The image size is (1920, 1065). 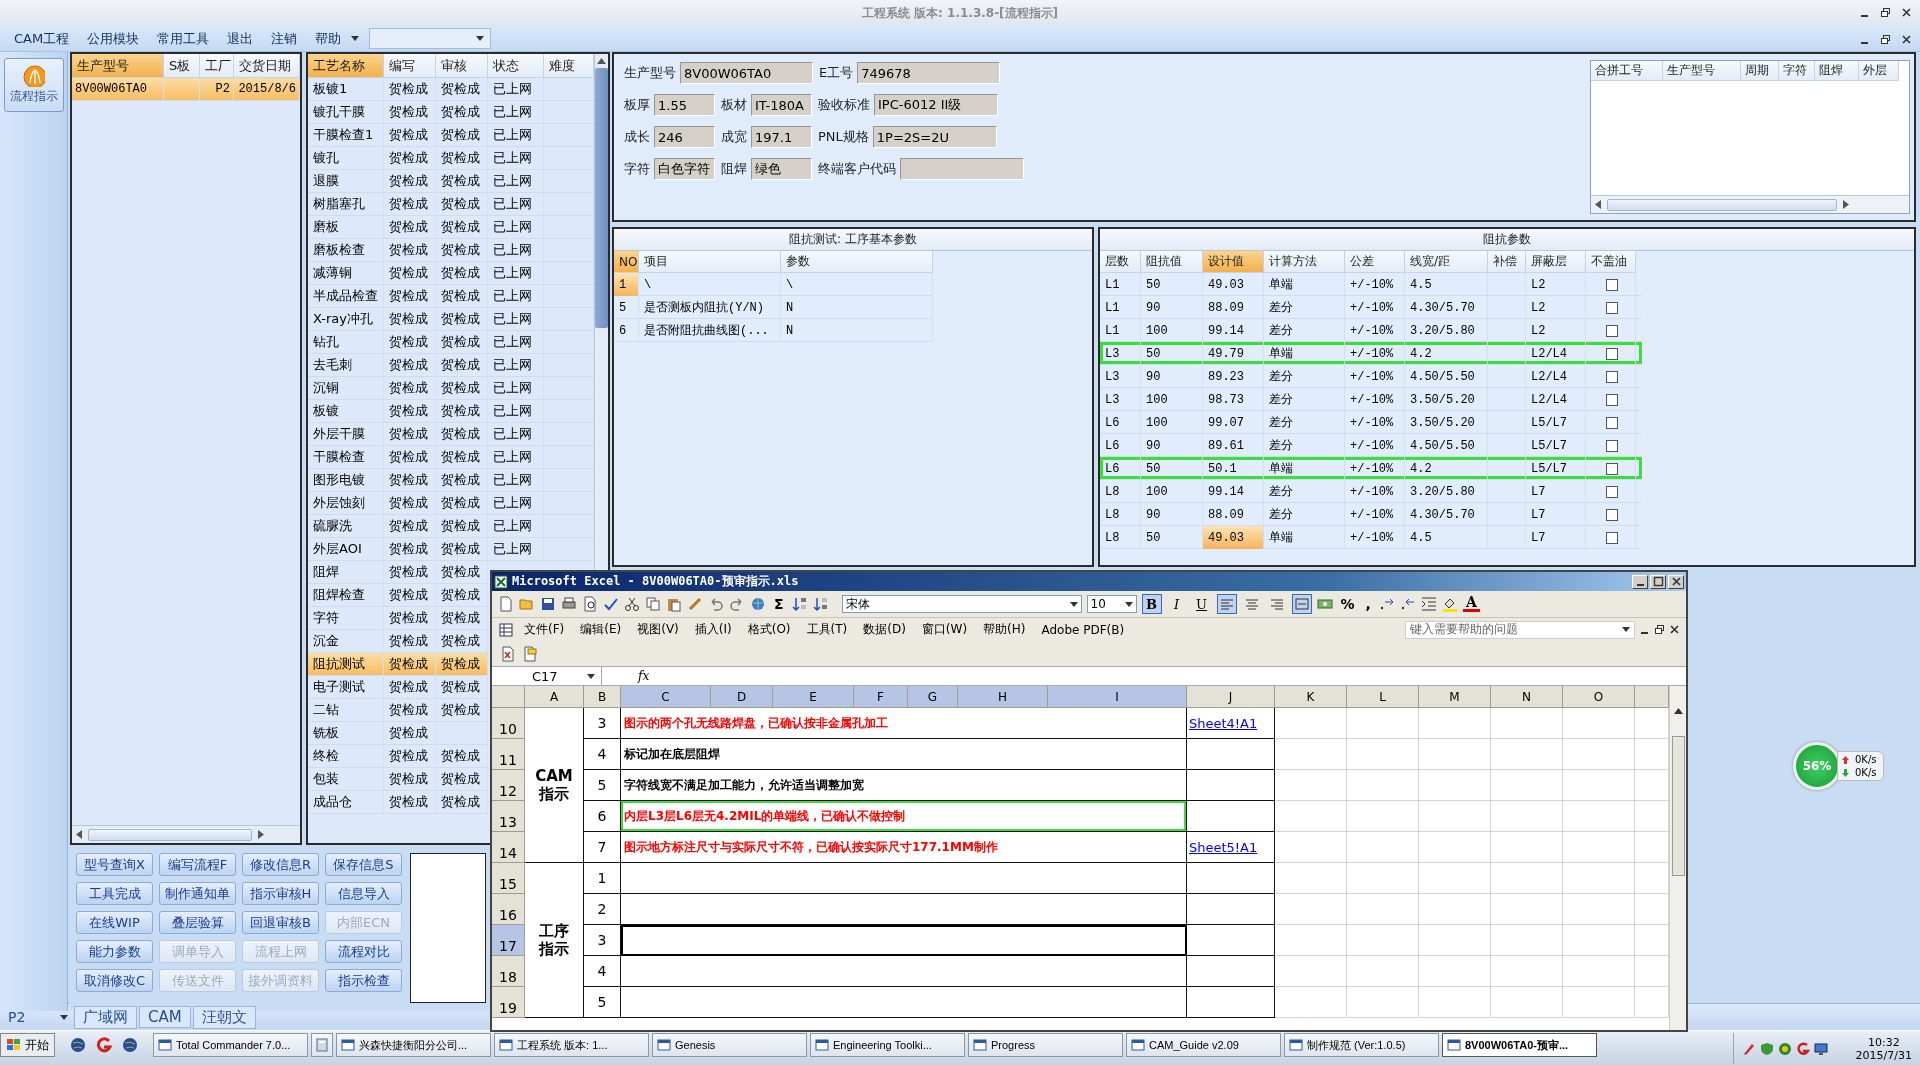 What do you see at coordinates (611, 604) in the screenshot?
I see `spelling-icon` at bounding box center [611, 604].